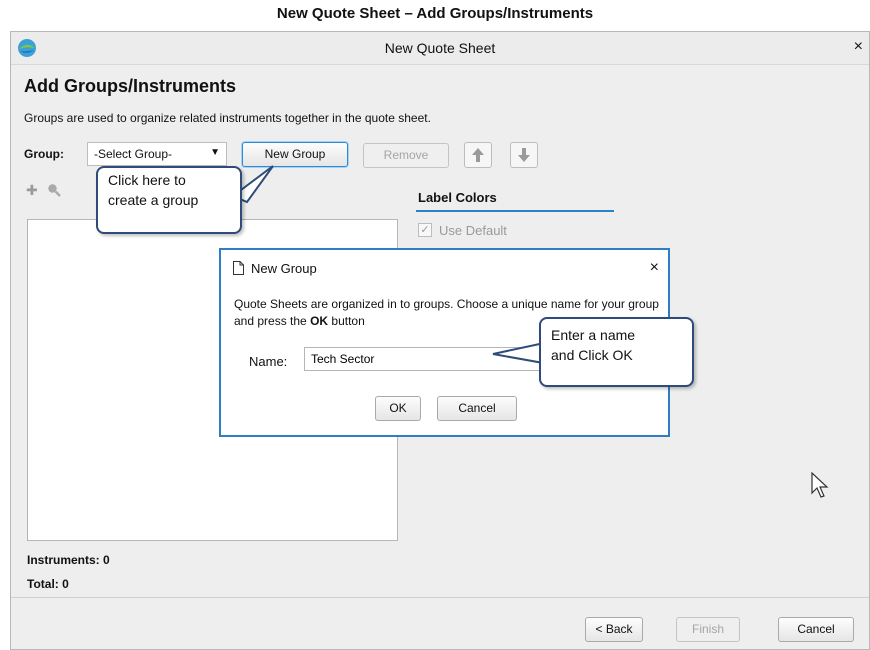  Describe the element at coordinates (68, 560) in the screenshot. I see `instruments-count: Instruments: 0` at that location.